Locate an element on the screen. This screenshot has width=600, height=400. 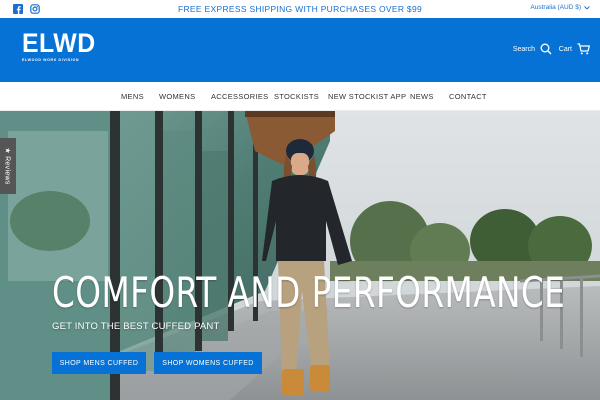
nav-item-stockists: STOCKISTS is located at coordinates (296, 96).